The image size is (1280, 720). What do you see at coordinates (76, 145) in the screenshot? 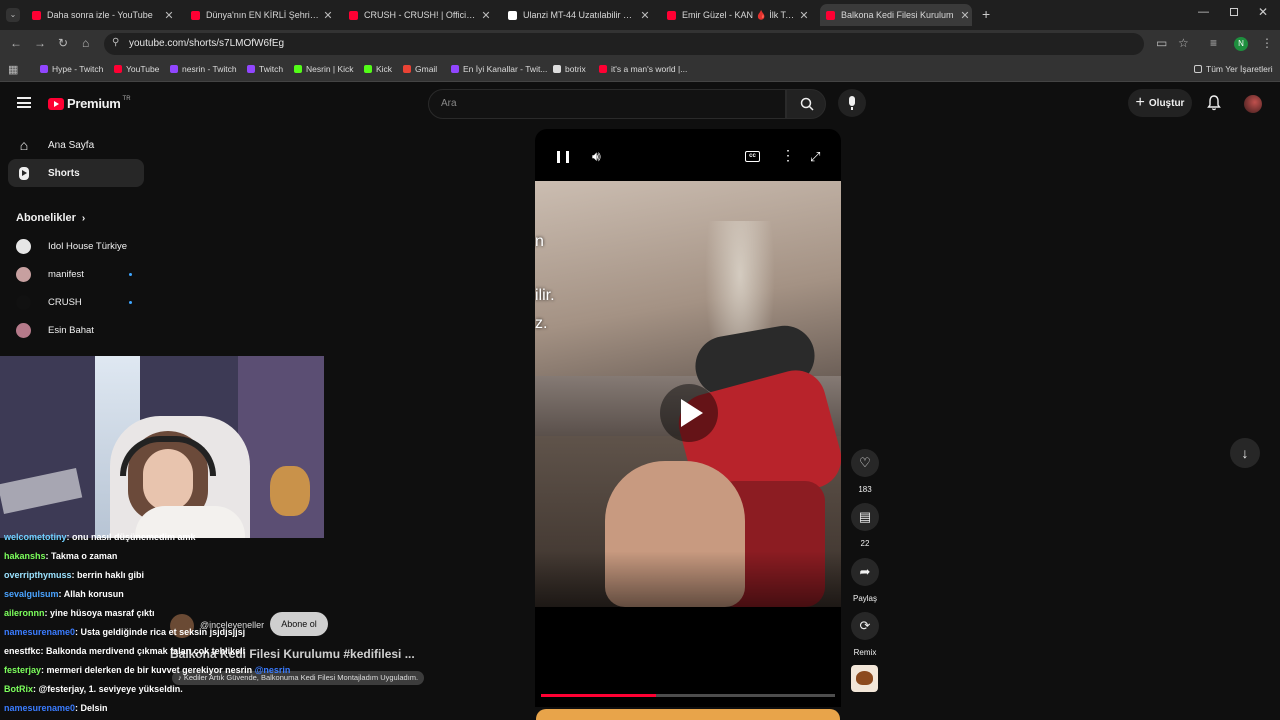
I see `sidebar-item-home: ⌂ Ana Sayfa` at bounding box center [76, 145].